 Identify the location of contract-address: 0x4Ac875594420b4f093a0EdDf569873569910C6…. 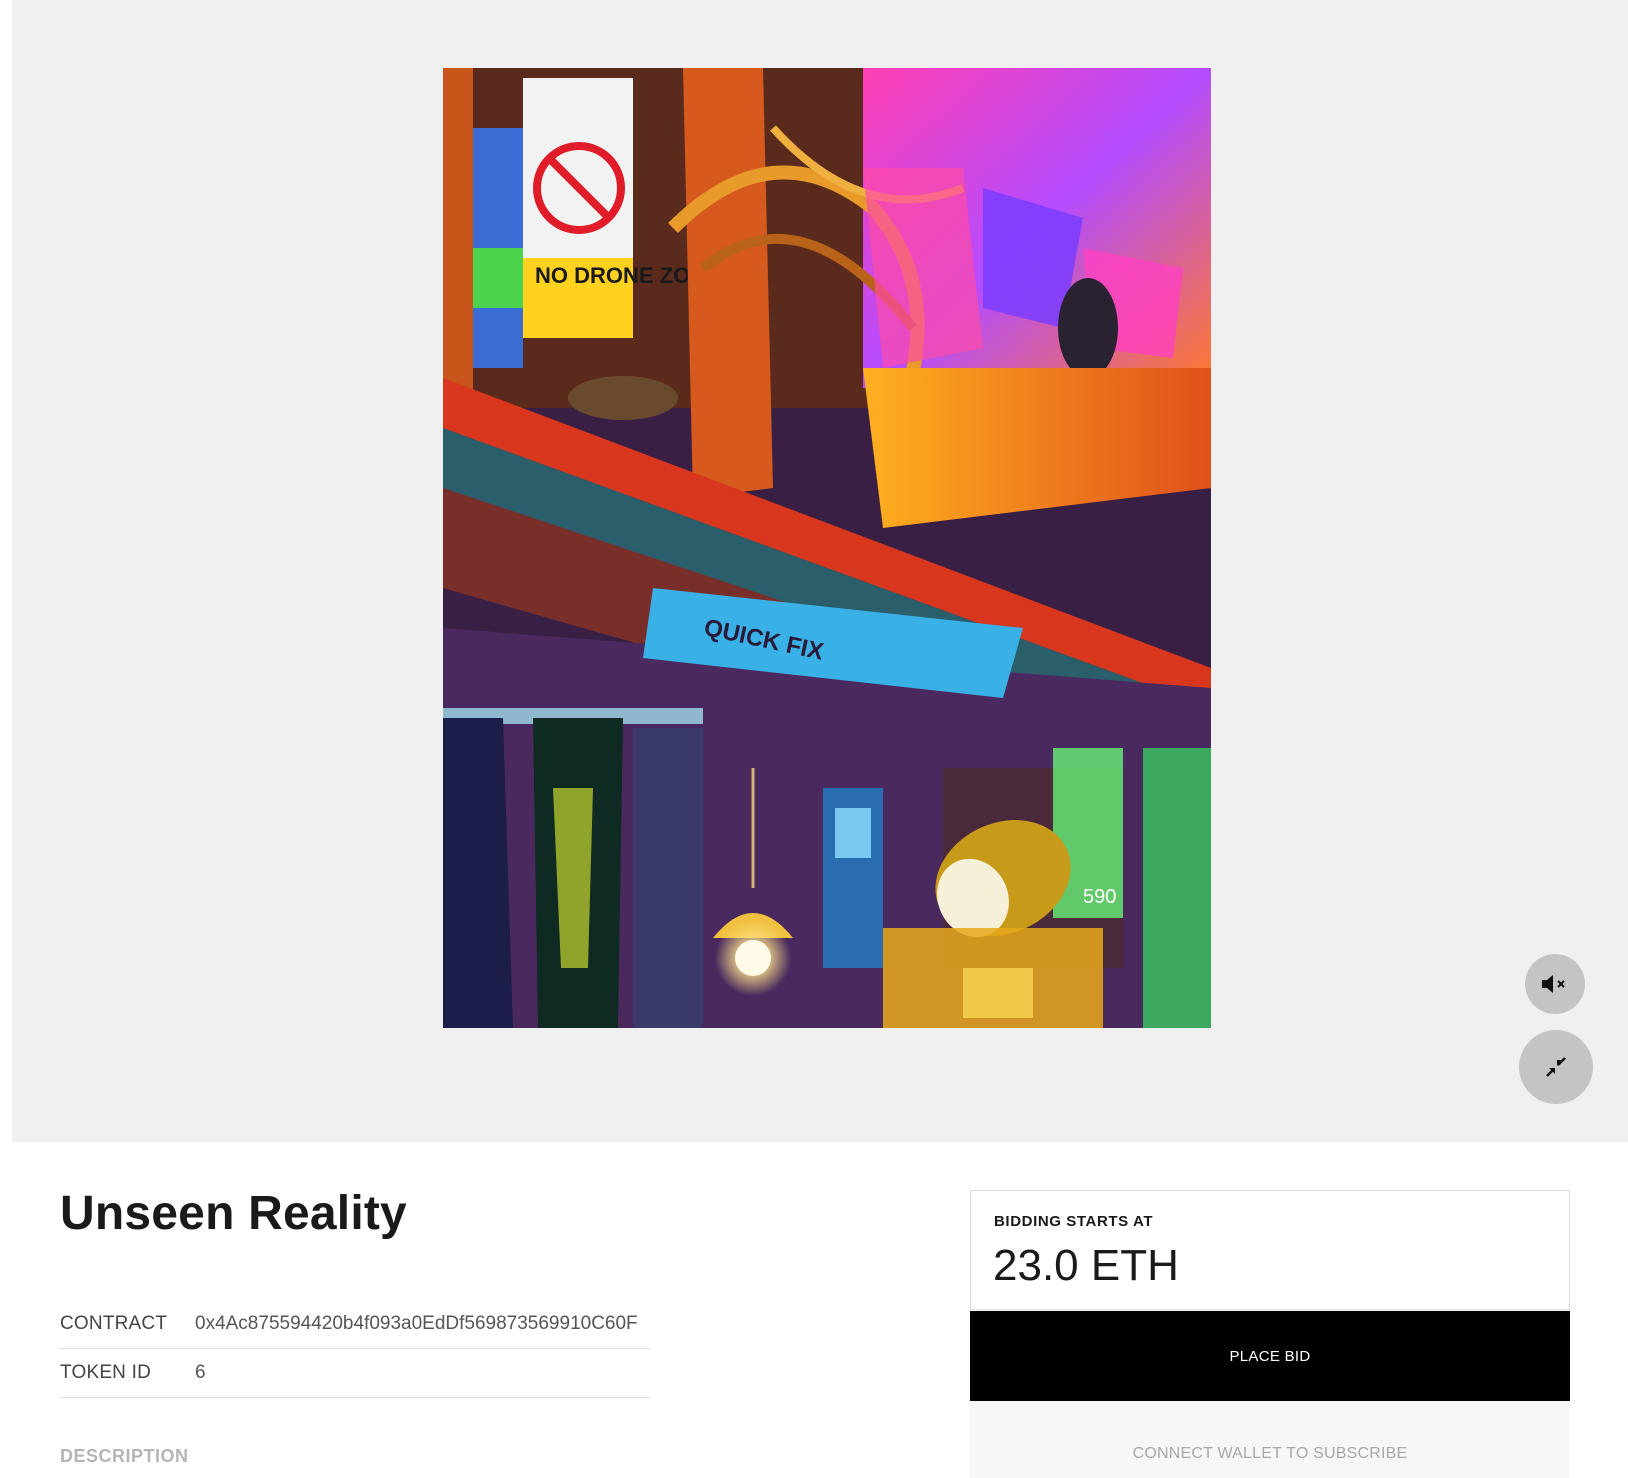
(416, 1323).